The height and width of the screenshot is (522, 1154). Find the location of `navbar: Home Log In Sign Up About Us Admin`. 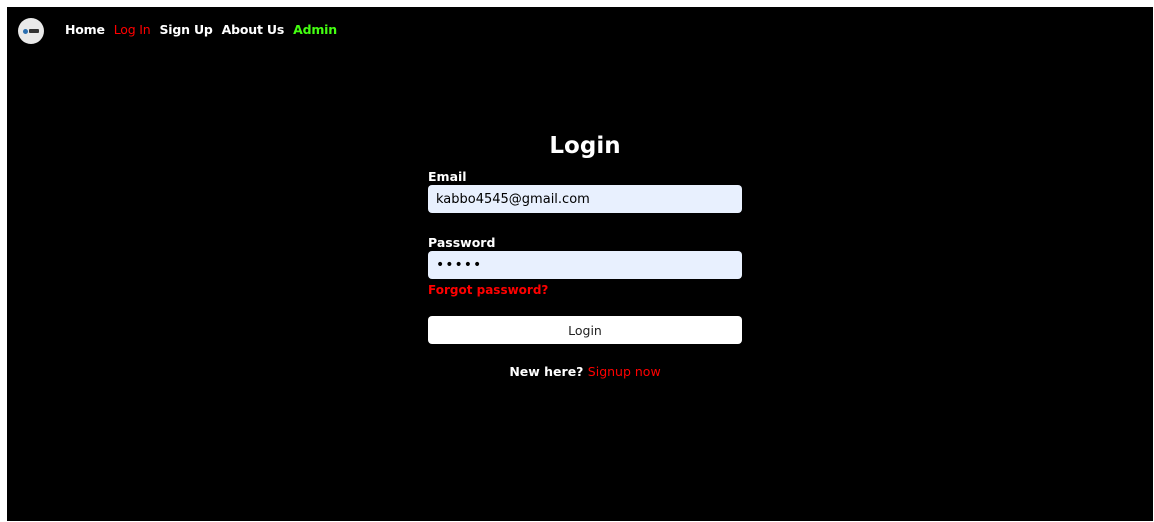

navbar: Home Log In Sign Up About Us Admin is located at coordinates (580, 32).